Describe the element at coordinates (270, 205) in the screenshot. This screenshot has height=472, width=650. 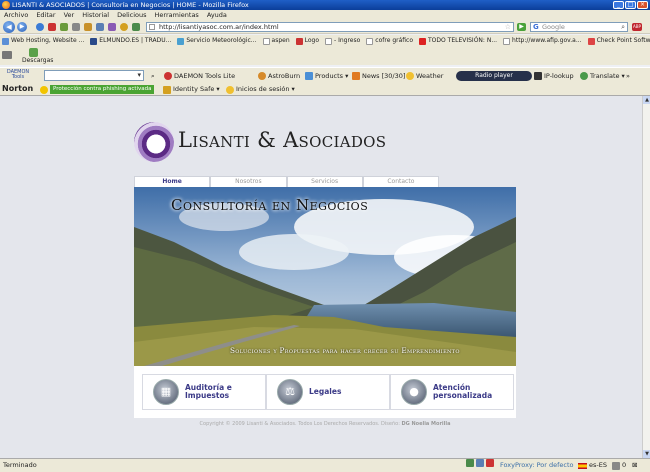
I see `hero-title: Consultoría en Negocios` at that location.